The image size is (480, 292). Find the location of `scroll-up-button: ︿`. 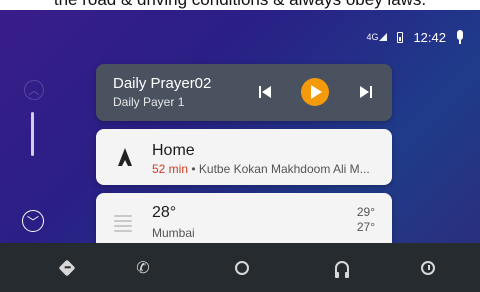

scroll-up-button: ︿ is located at coordinates (34, 90).